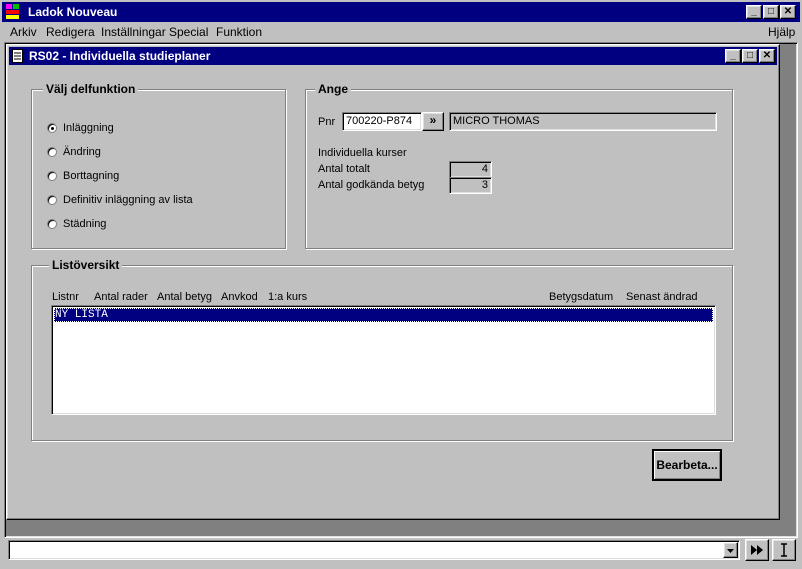 The width and height of the screenshot is (802, 569). I want to click on combo-dropdown-button, so click(730, 550).